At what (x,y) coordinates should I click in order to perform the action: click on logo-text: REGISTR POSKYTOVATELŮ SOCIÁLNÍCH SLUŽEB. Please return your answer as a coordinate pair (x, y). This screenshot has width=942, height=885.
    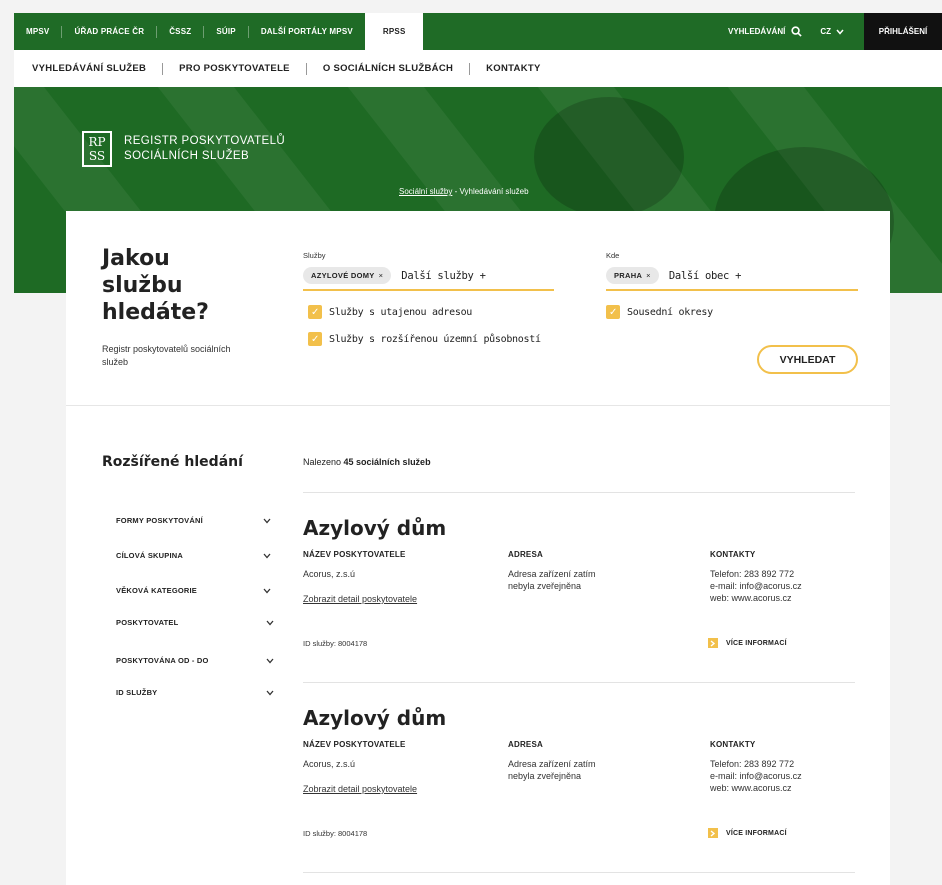
    Looking at the image, I should click on (204, 149).